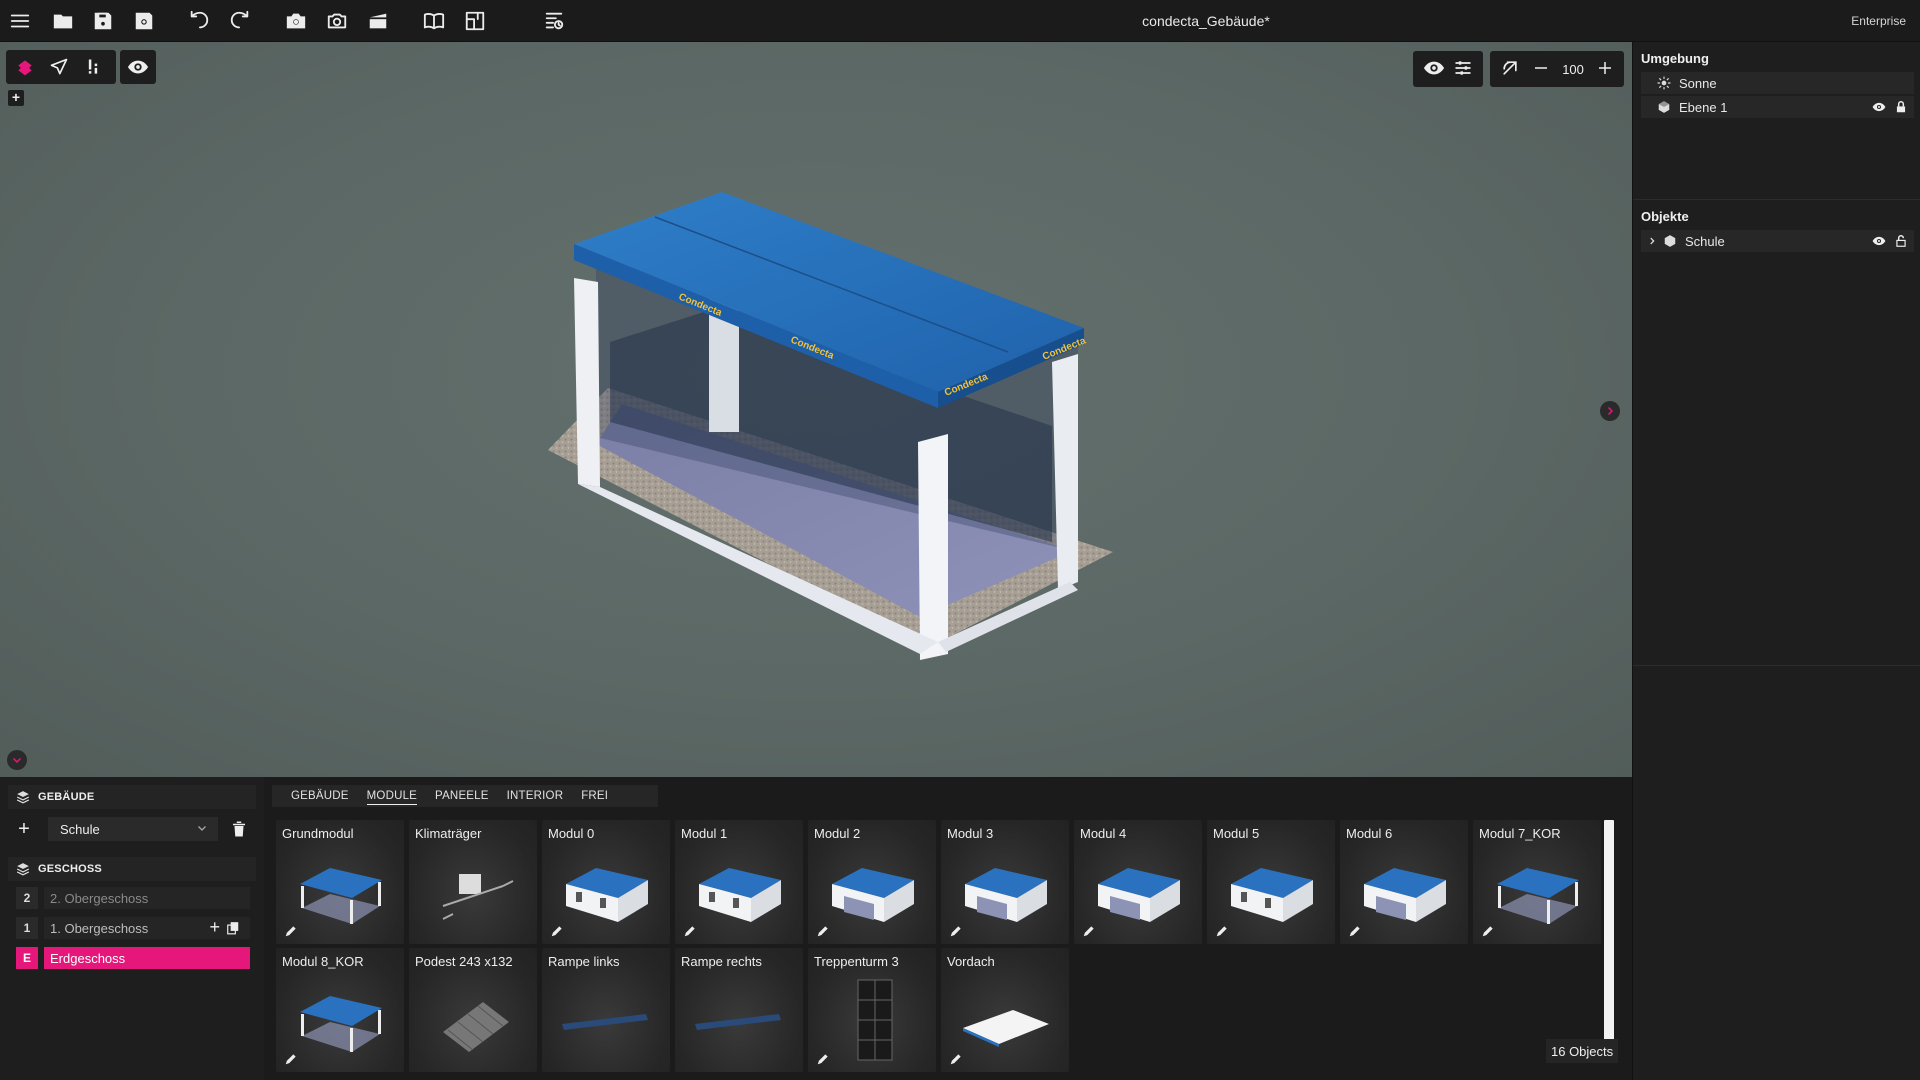  What do you see at coordinates (59, 67) in the screenshot?
I see `navigate-tool-icon` at bounding box center [59, 67].